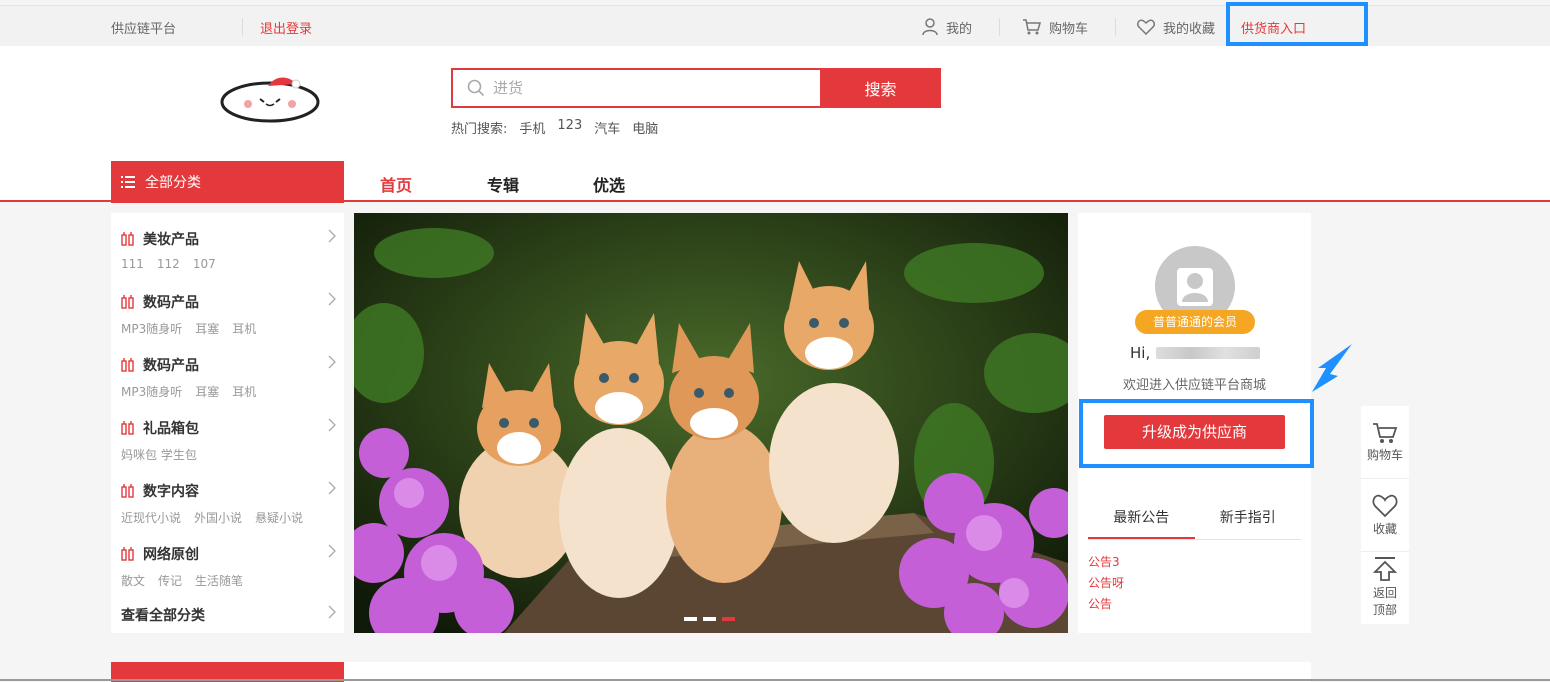  Describe the element at coordinates (1196, 433) in the screenshot. I see `highlight-box` at that location.